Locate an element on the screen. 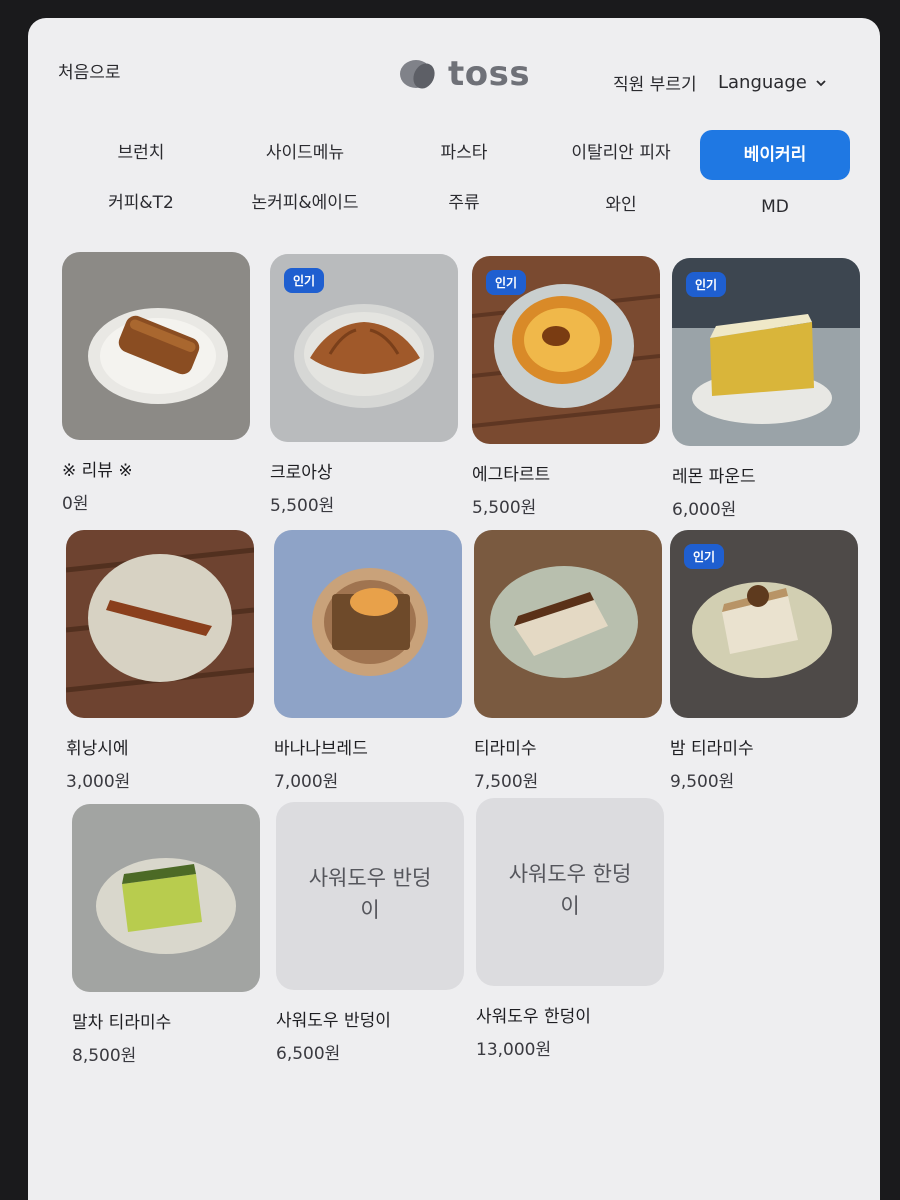 The width and height of the screenshot is (900, 1200). product-price: 3,000원 is located at coordinates (98, 782).